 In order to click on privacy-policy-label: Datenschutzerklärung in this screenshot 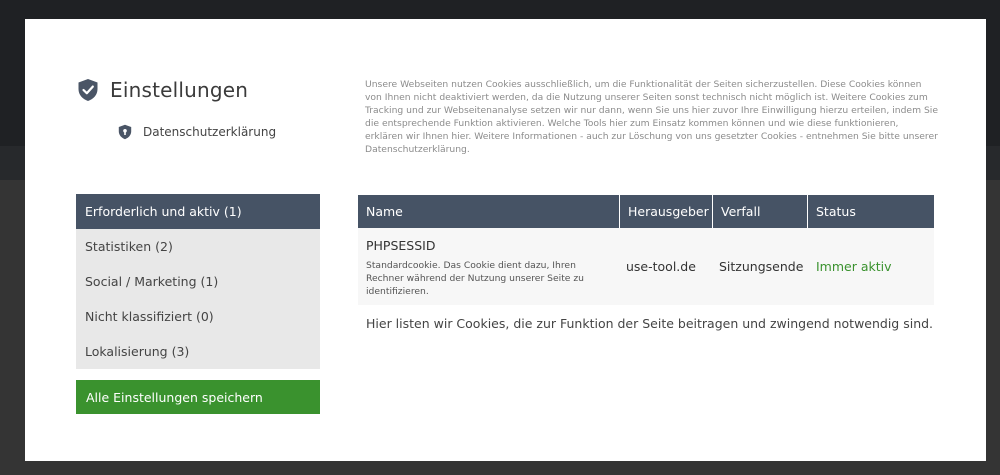, I will do `click(210, 132)`.